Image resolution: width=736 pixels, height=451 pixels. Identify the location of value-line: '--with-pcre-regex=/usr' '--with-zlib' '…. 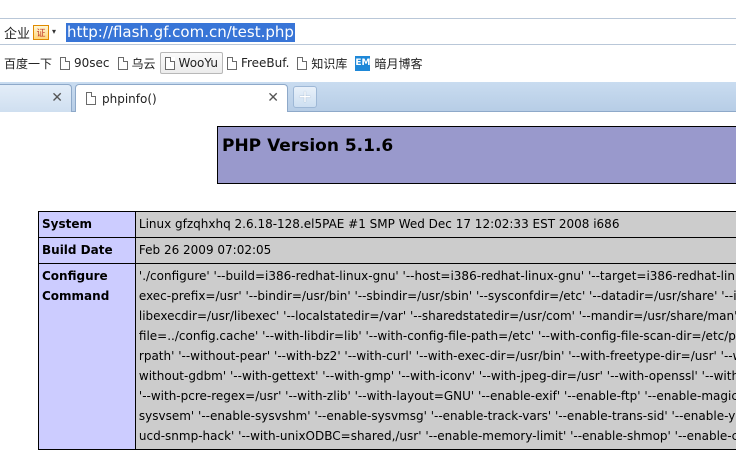
(437, 396).